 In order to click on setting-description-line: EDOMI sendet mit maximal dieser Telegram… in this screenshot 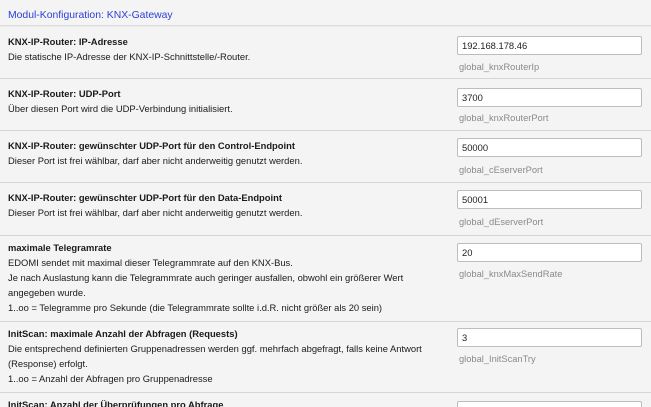, I will do `click(150, 262)`.